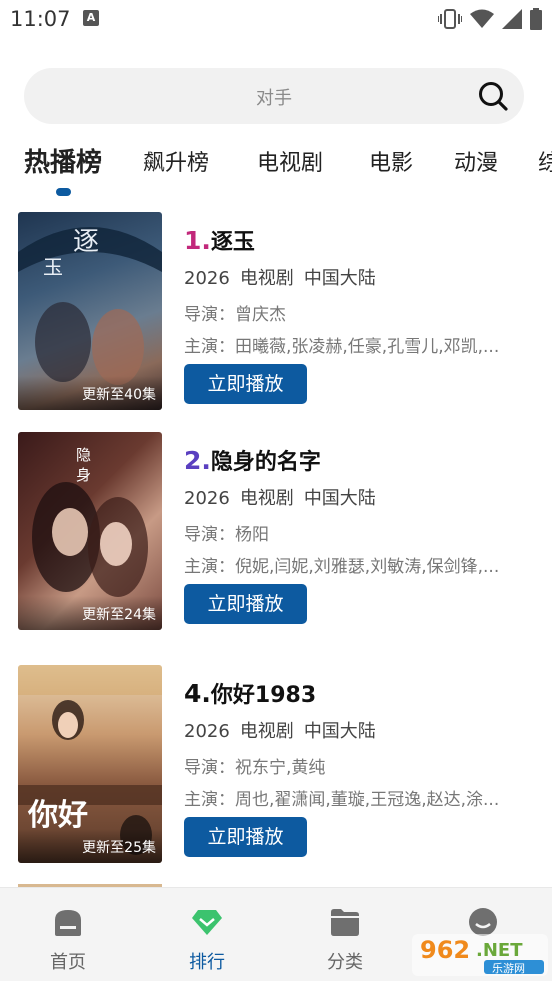  Describe the element at coordinates (450, 19) in the screenshot. I see `vibrate-icon` at that location.